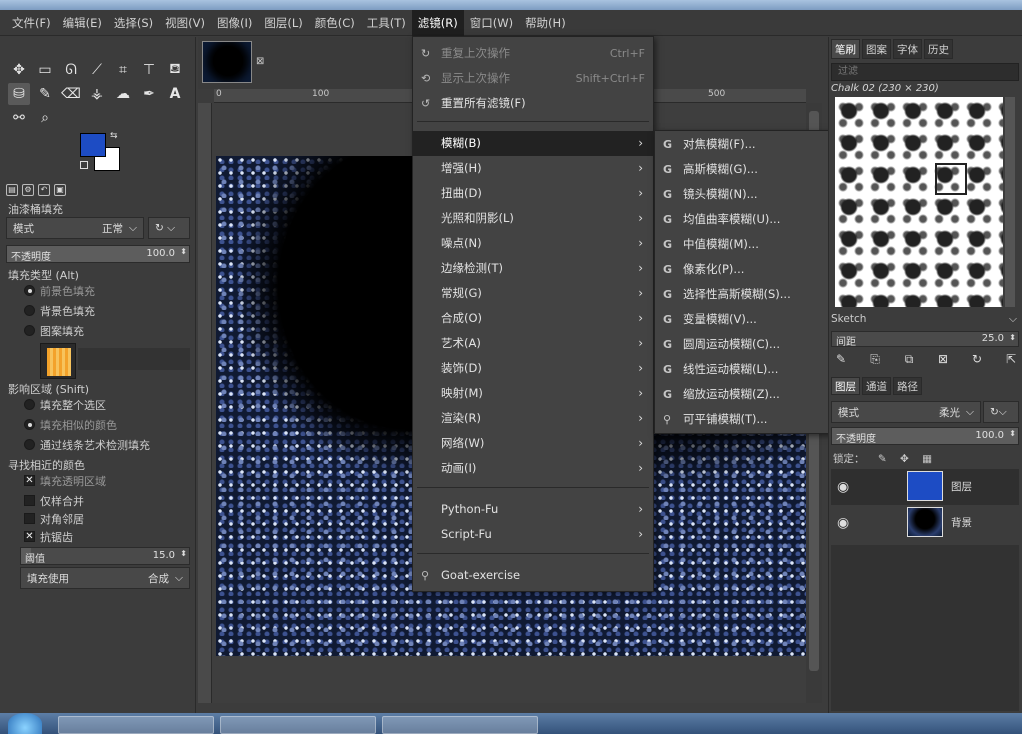 This screenshot has height=734, width=1022. Describe the element at coordinates (533, 343) in the screenshot. I see `artistic-submenu-item: 艺术(A) ›` at that location.